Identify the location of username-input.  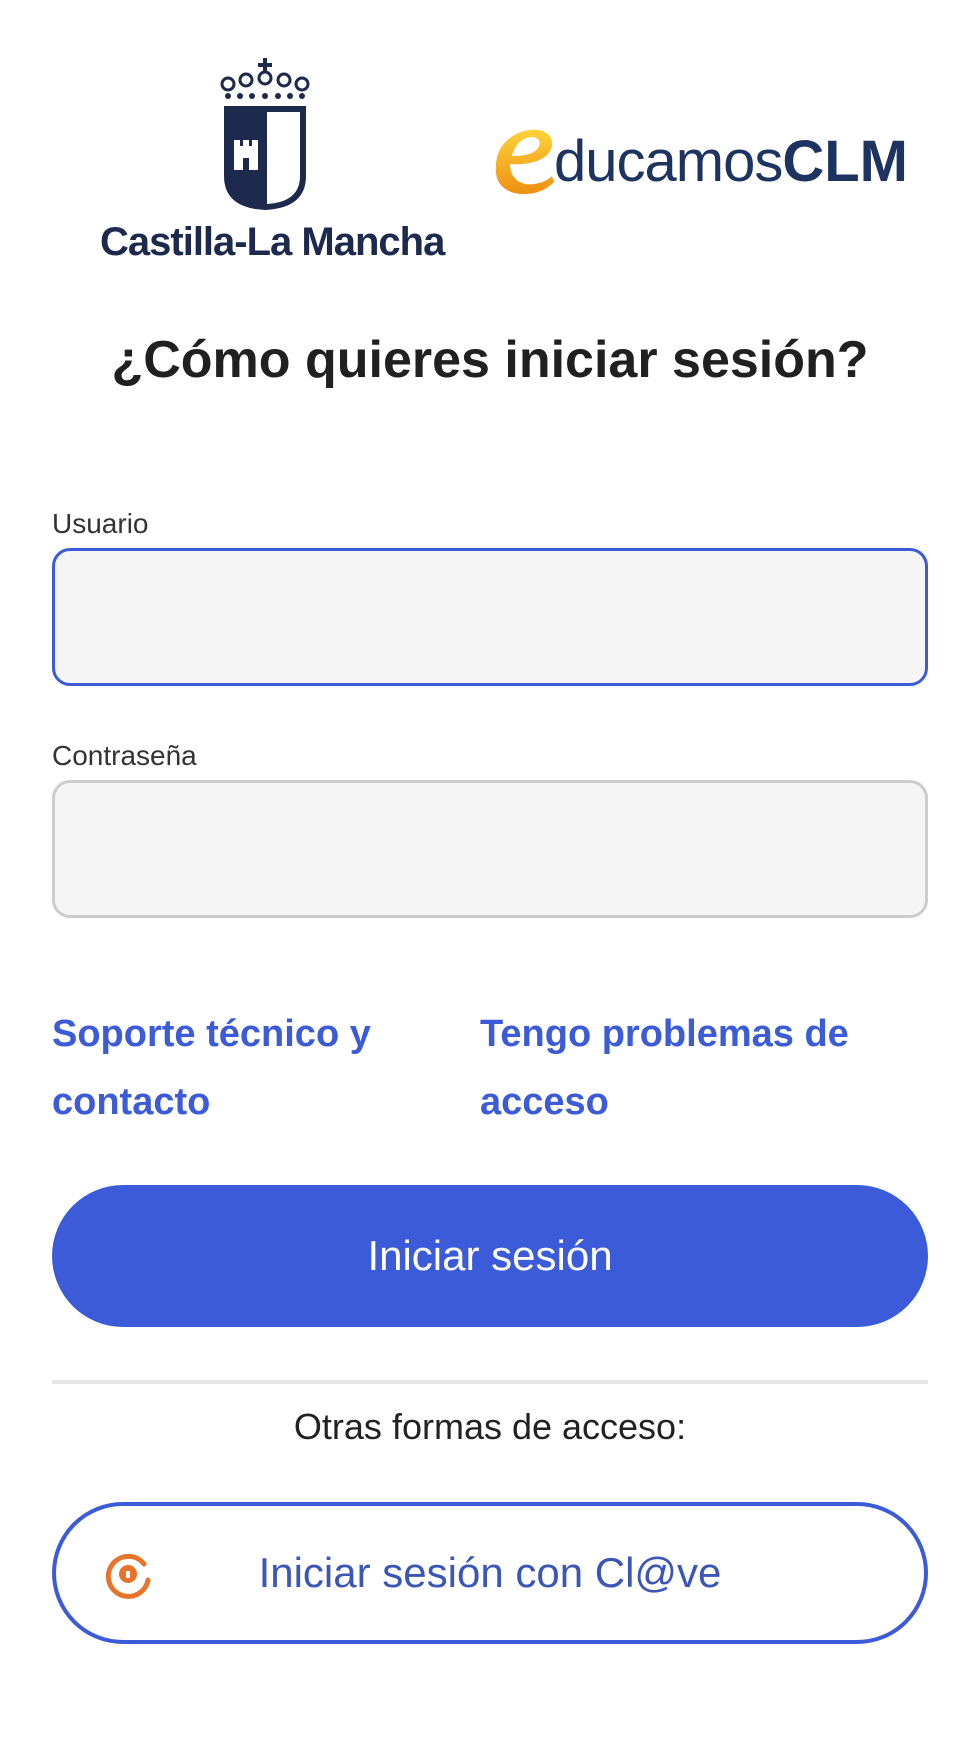
(490, 617).